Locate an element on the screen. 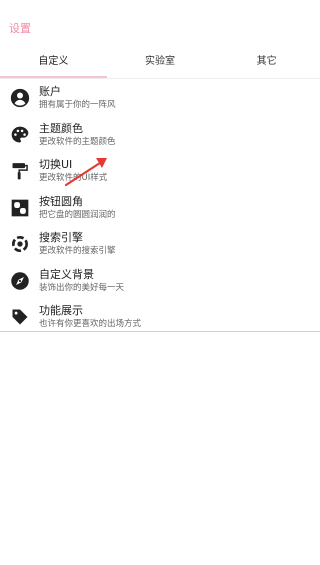 Image resolution: width=320 pixels, height=565 pixels. palette-icon is located at coordinates (20, 135).